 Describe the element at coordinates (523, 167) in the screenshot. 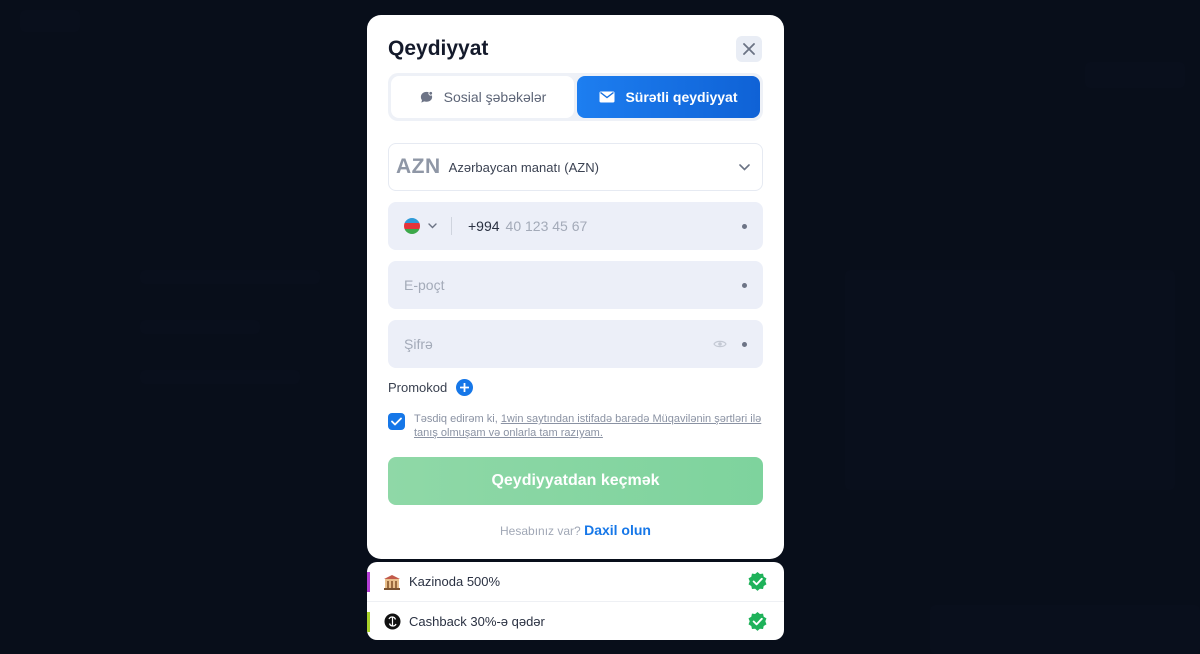

I see `currency-name: Azərbaycan manatı (AZN)` at that location.